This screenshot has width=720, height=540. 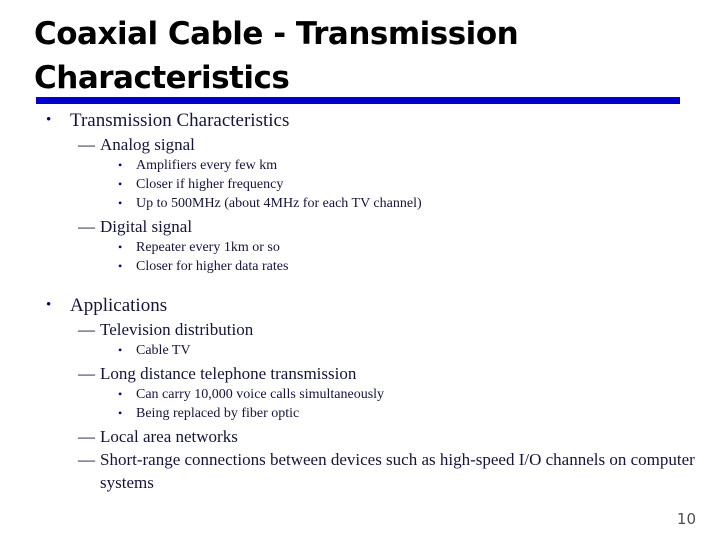 What do you see at coordinates (218, 413) in the screenshot?
I see `outline-item-label: Being replaced by fiber optic` at bounding box center [218, 413].